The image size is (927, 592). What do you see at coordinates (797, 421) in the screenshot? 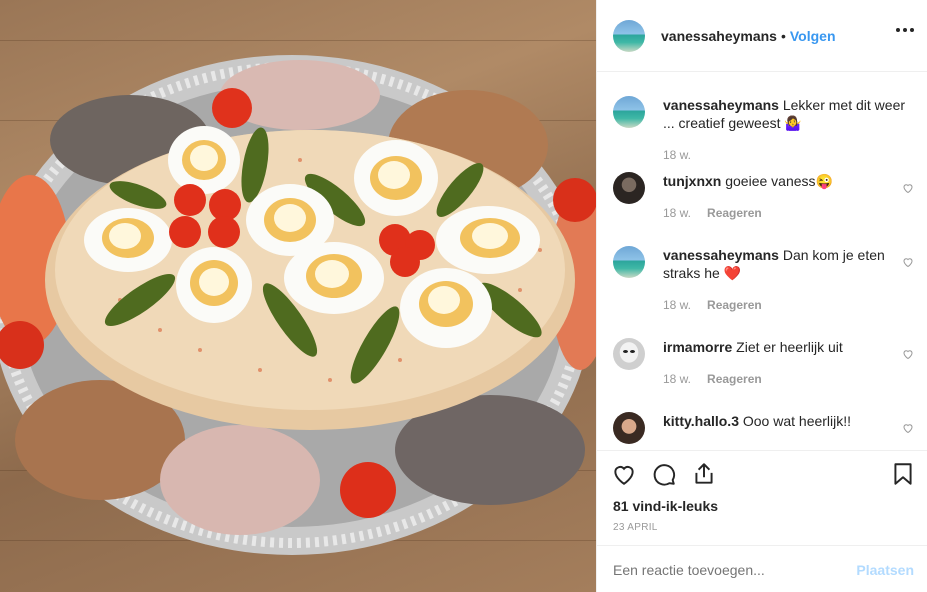
I see `comment-text: Ooo wat heerlijk!!` at bounding box center [797, 421].